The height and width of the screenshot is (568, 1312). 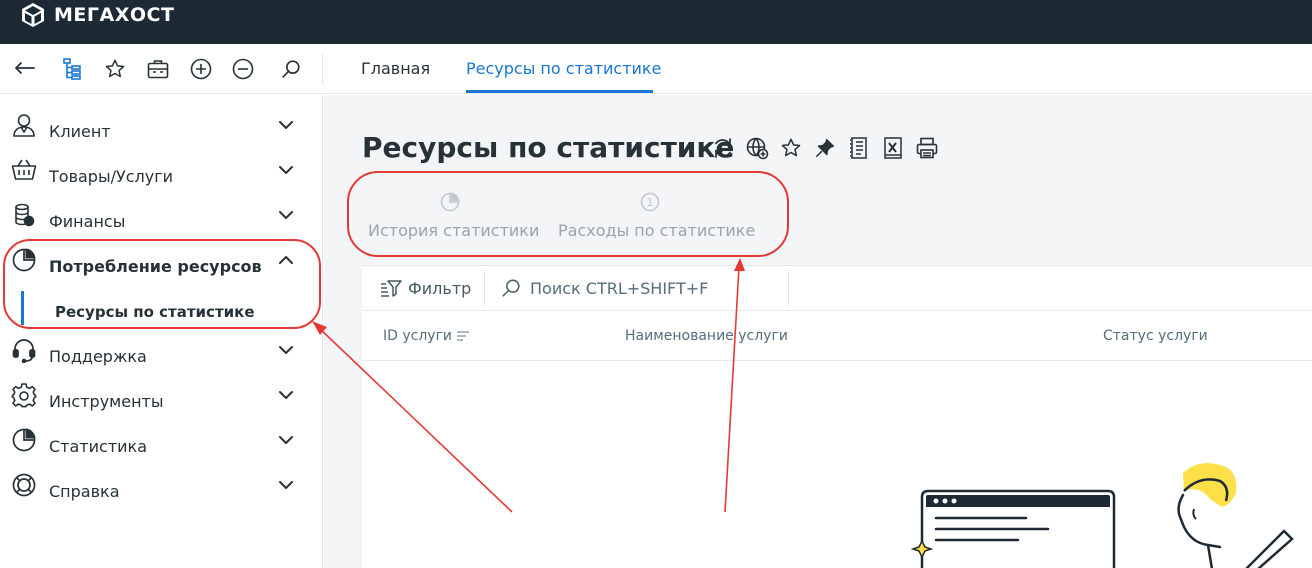 I want to click on column-header-service-status: Статус услуги, so click(x=1155, y=336).